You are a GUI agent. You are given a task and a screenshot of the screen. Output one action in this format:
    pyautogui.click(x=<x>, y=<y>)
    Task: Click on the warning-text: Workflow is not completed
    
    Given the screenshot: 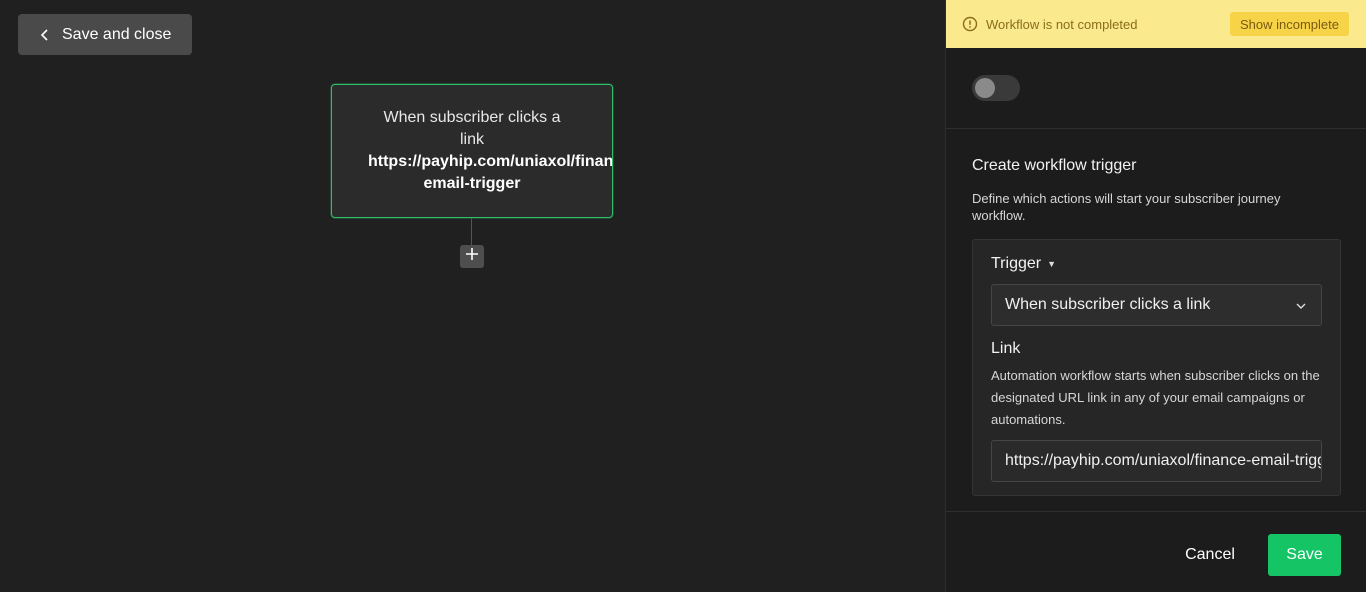 What is the action you would take?
    pyautogui.click(x=1062, y=24)
    